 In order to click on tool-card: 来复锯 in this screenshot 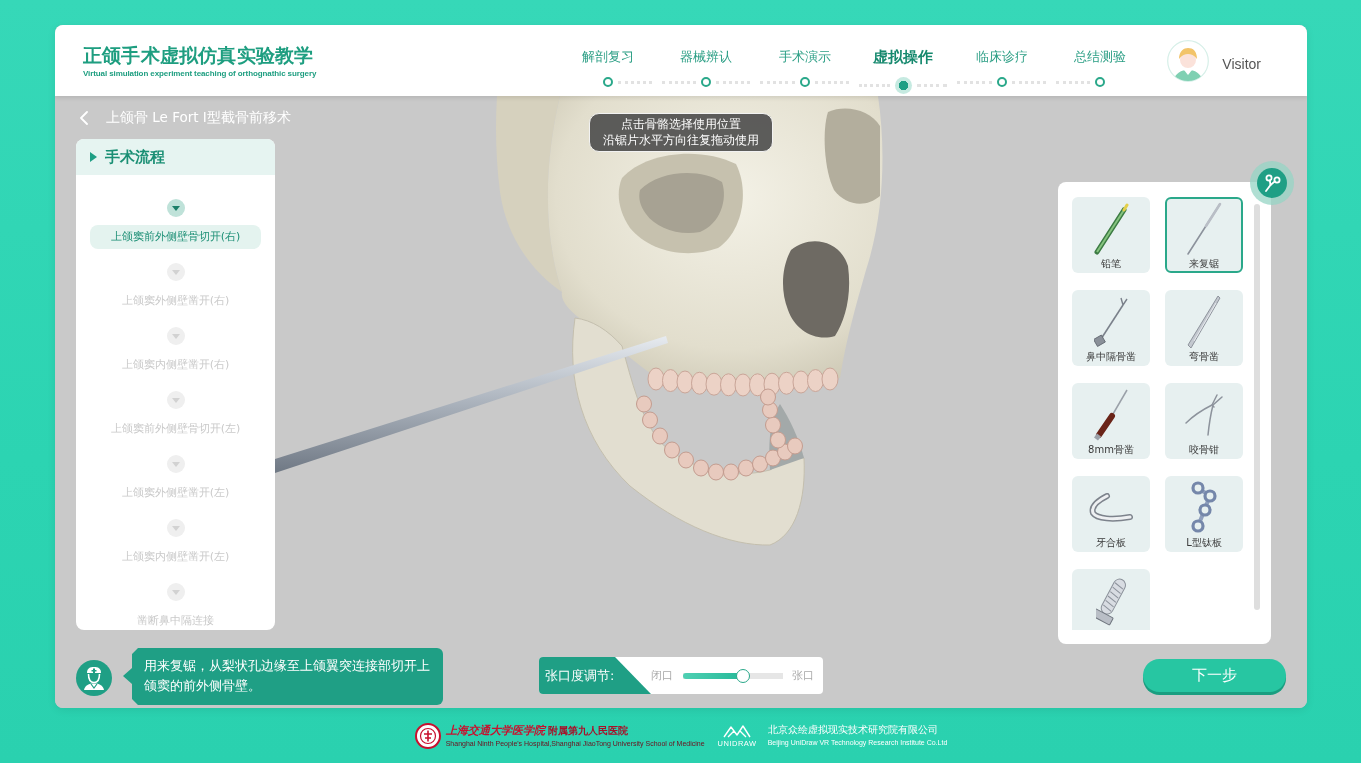, I will do `click(1204, 235)`.